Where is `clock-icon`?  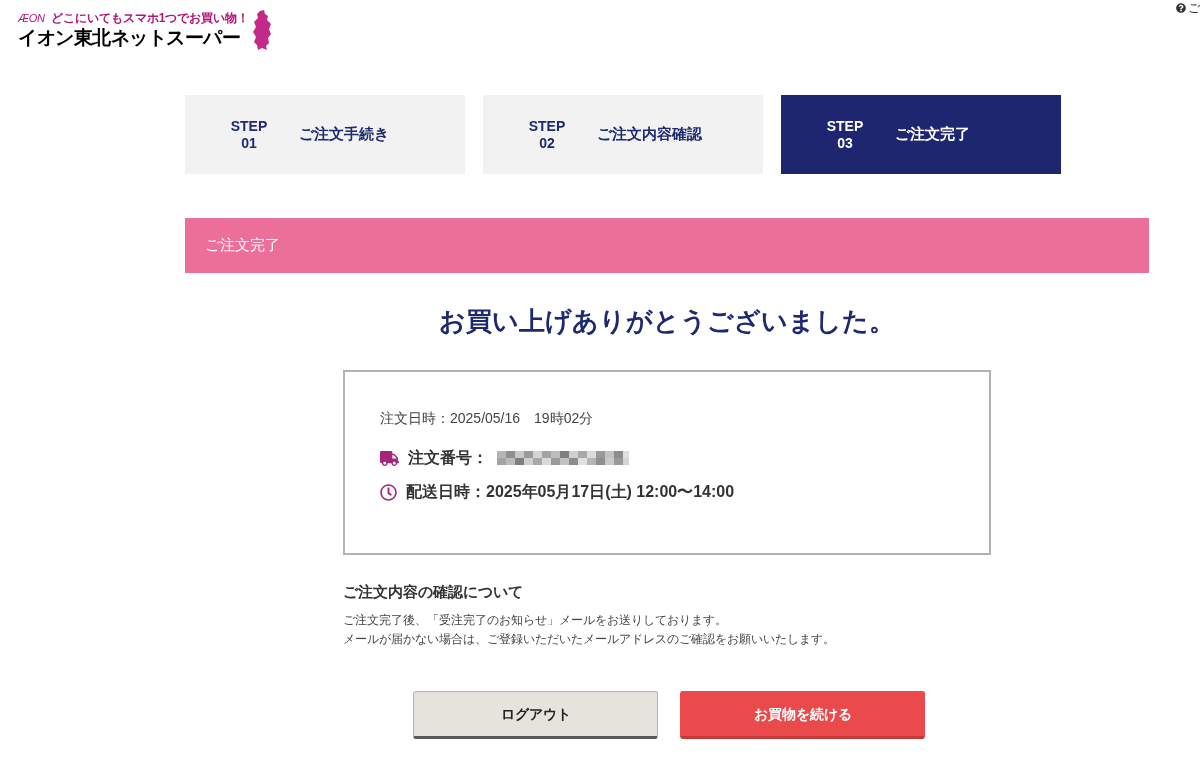 clock-icon is located at coordinates (388, 492).